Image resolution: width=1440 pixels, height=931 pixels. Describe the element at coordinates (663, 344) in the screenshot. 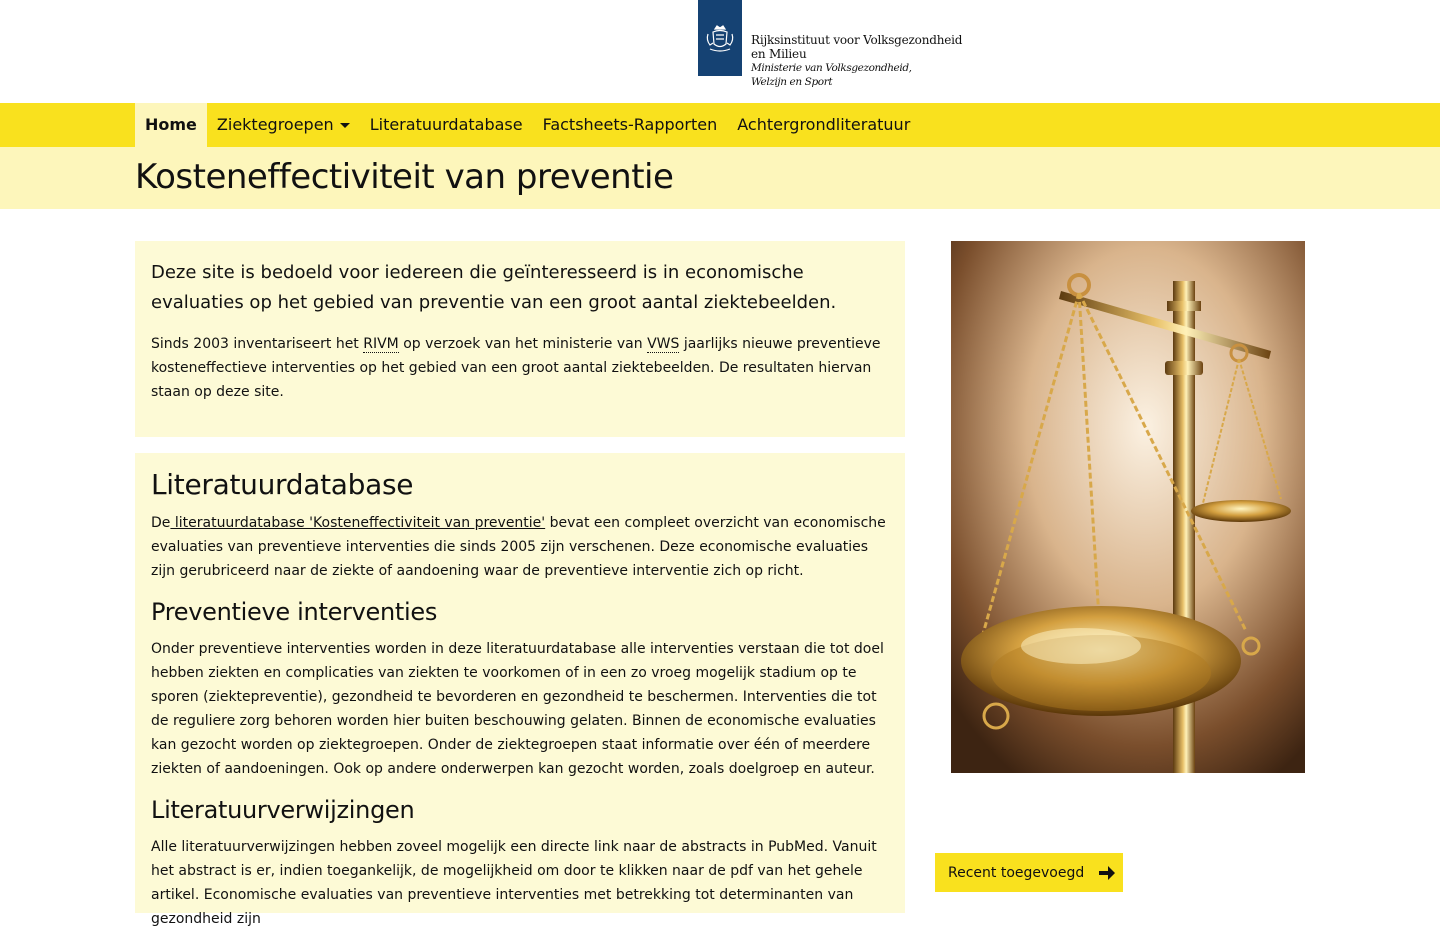

I see `abbr-vws: VWS` at that location.